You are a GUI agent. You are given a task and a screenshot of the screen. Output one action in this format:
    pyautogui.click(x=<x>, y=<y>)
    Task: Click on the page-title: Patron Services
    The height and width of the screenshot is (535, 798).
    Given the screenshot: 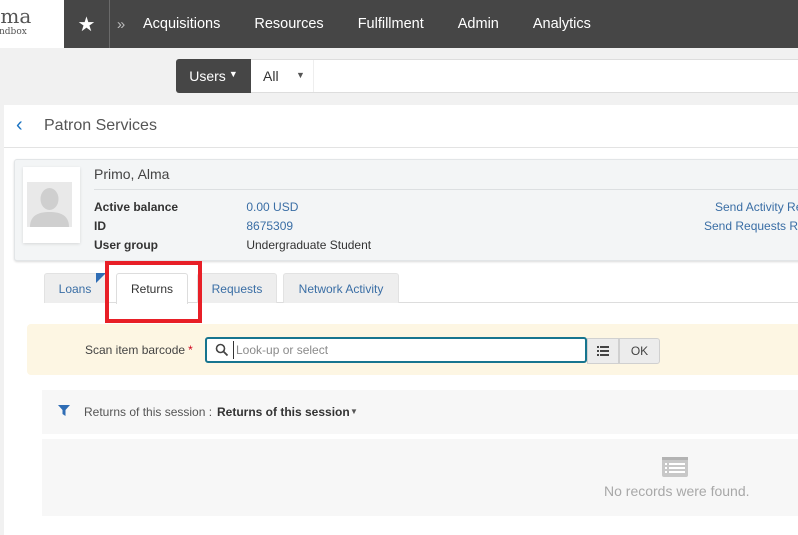 What is the action you would take?
    pyautogui.click(x=100, y=125)
    